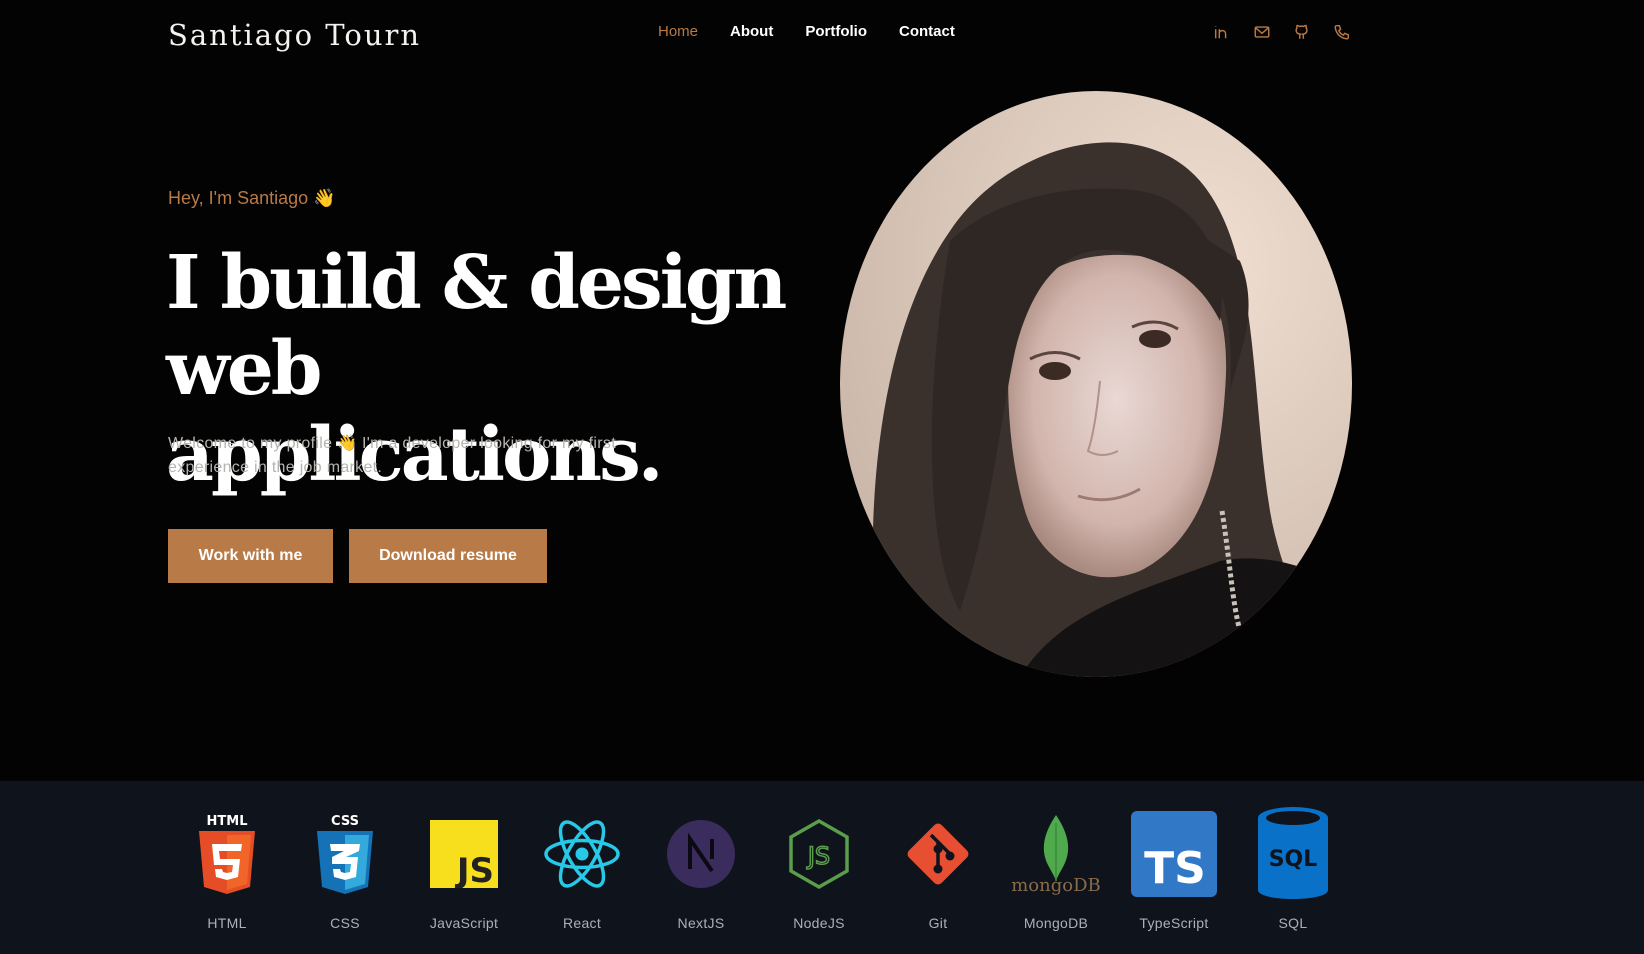 This screenshot has width=1644, height=954. I want to click on skill-label: SQL, so click(1293, 923).